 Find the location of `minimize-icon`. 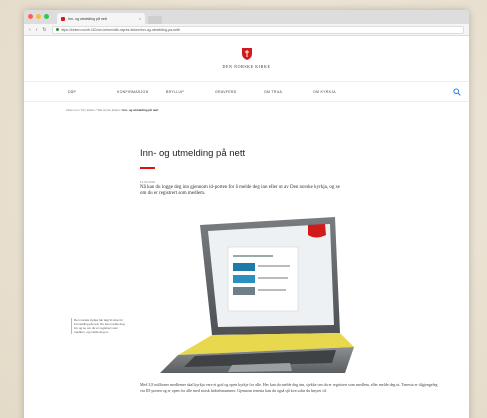

minimize-icon is located at coordinates (38, 16).